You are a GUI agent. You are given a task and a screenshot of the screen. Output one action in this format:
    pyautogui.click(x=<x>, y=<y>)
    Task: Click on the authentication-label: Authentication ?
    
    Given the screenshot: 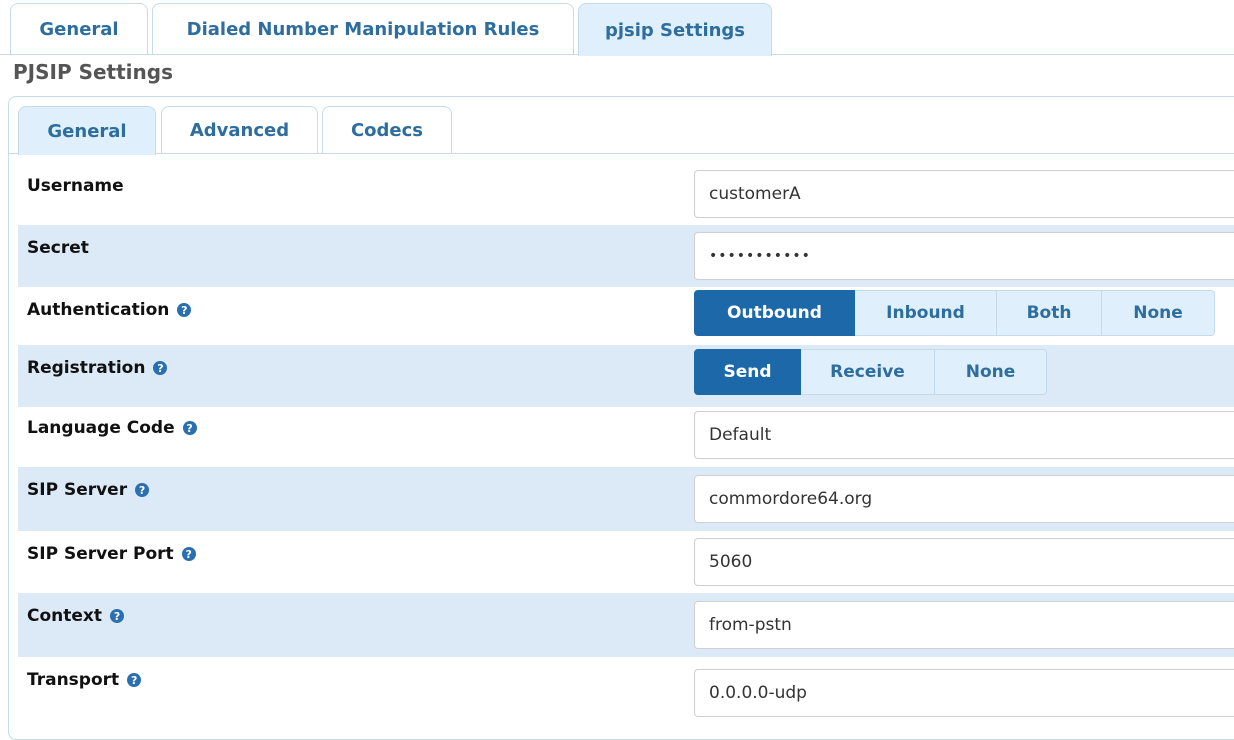 What is the action you would take?
    pyautogui.click(x=109, y=310)
    